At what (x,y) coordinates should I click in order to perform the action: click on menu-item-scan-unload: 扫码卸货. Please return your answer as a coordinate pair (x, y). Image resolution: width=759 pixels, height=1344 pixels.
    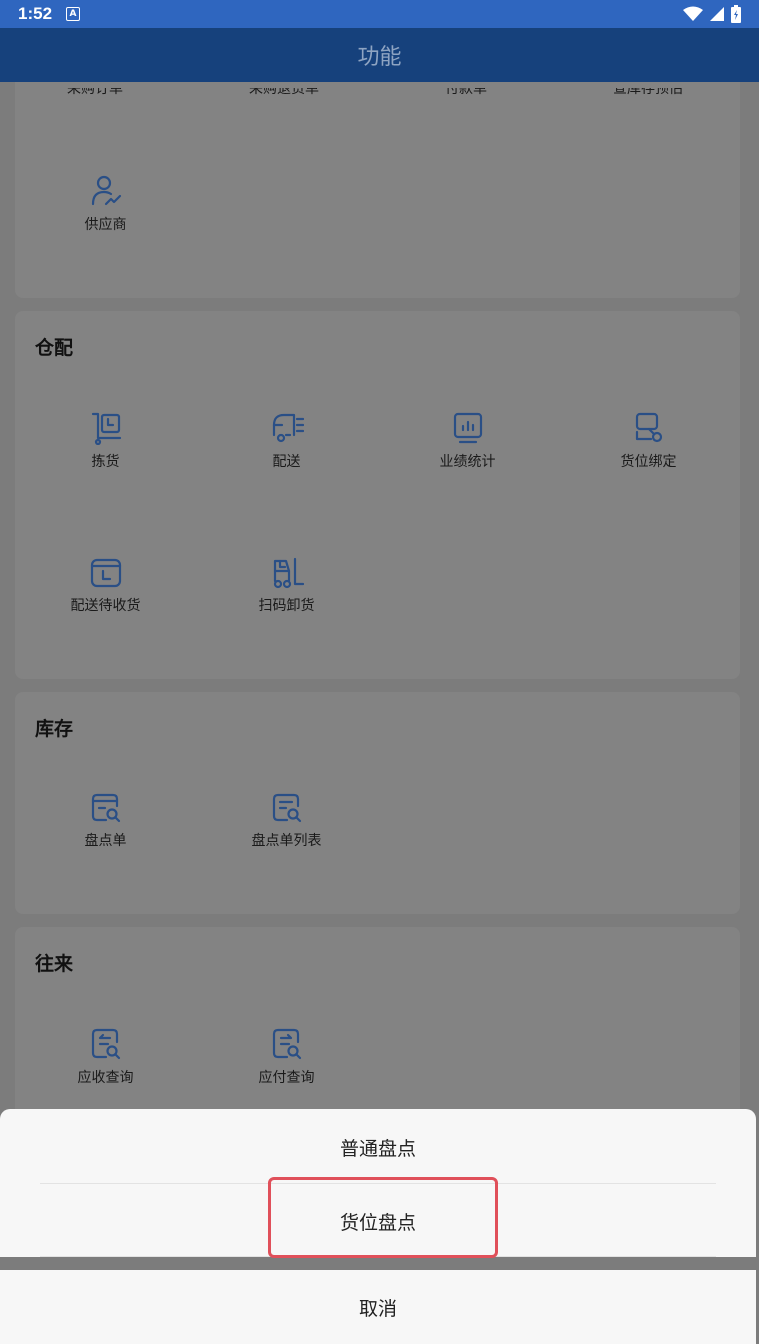
    Looking at the image, I should click on (286, 586).